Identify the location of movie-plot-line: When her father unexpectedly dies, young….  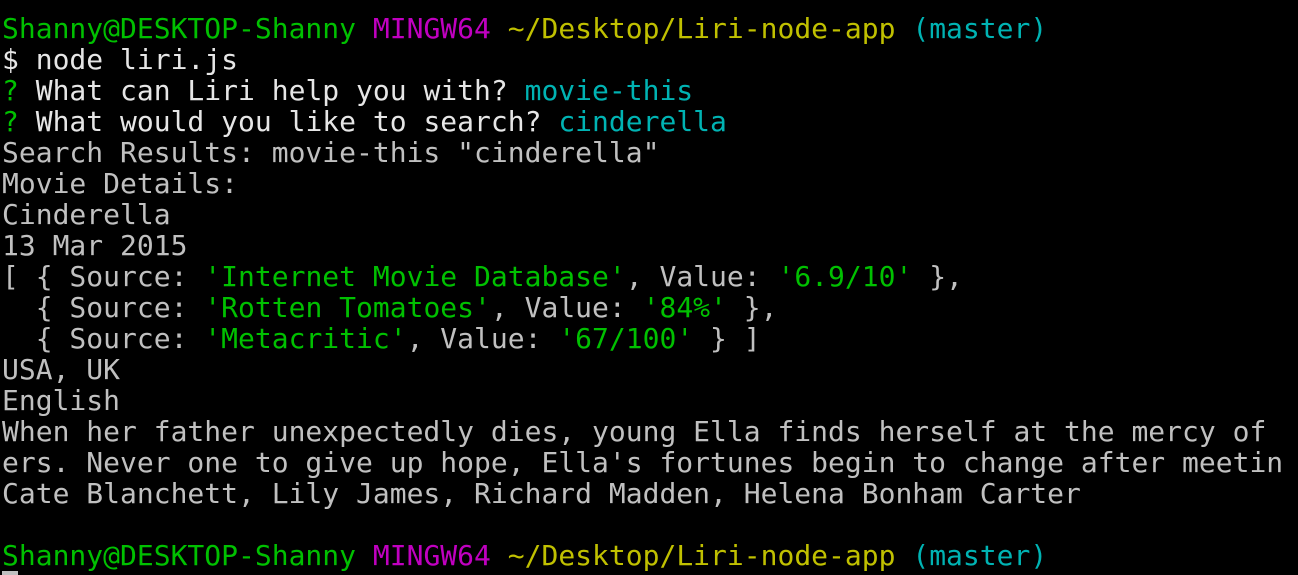
(634, 431).